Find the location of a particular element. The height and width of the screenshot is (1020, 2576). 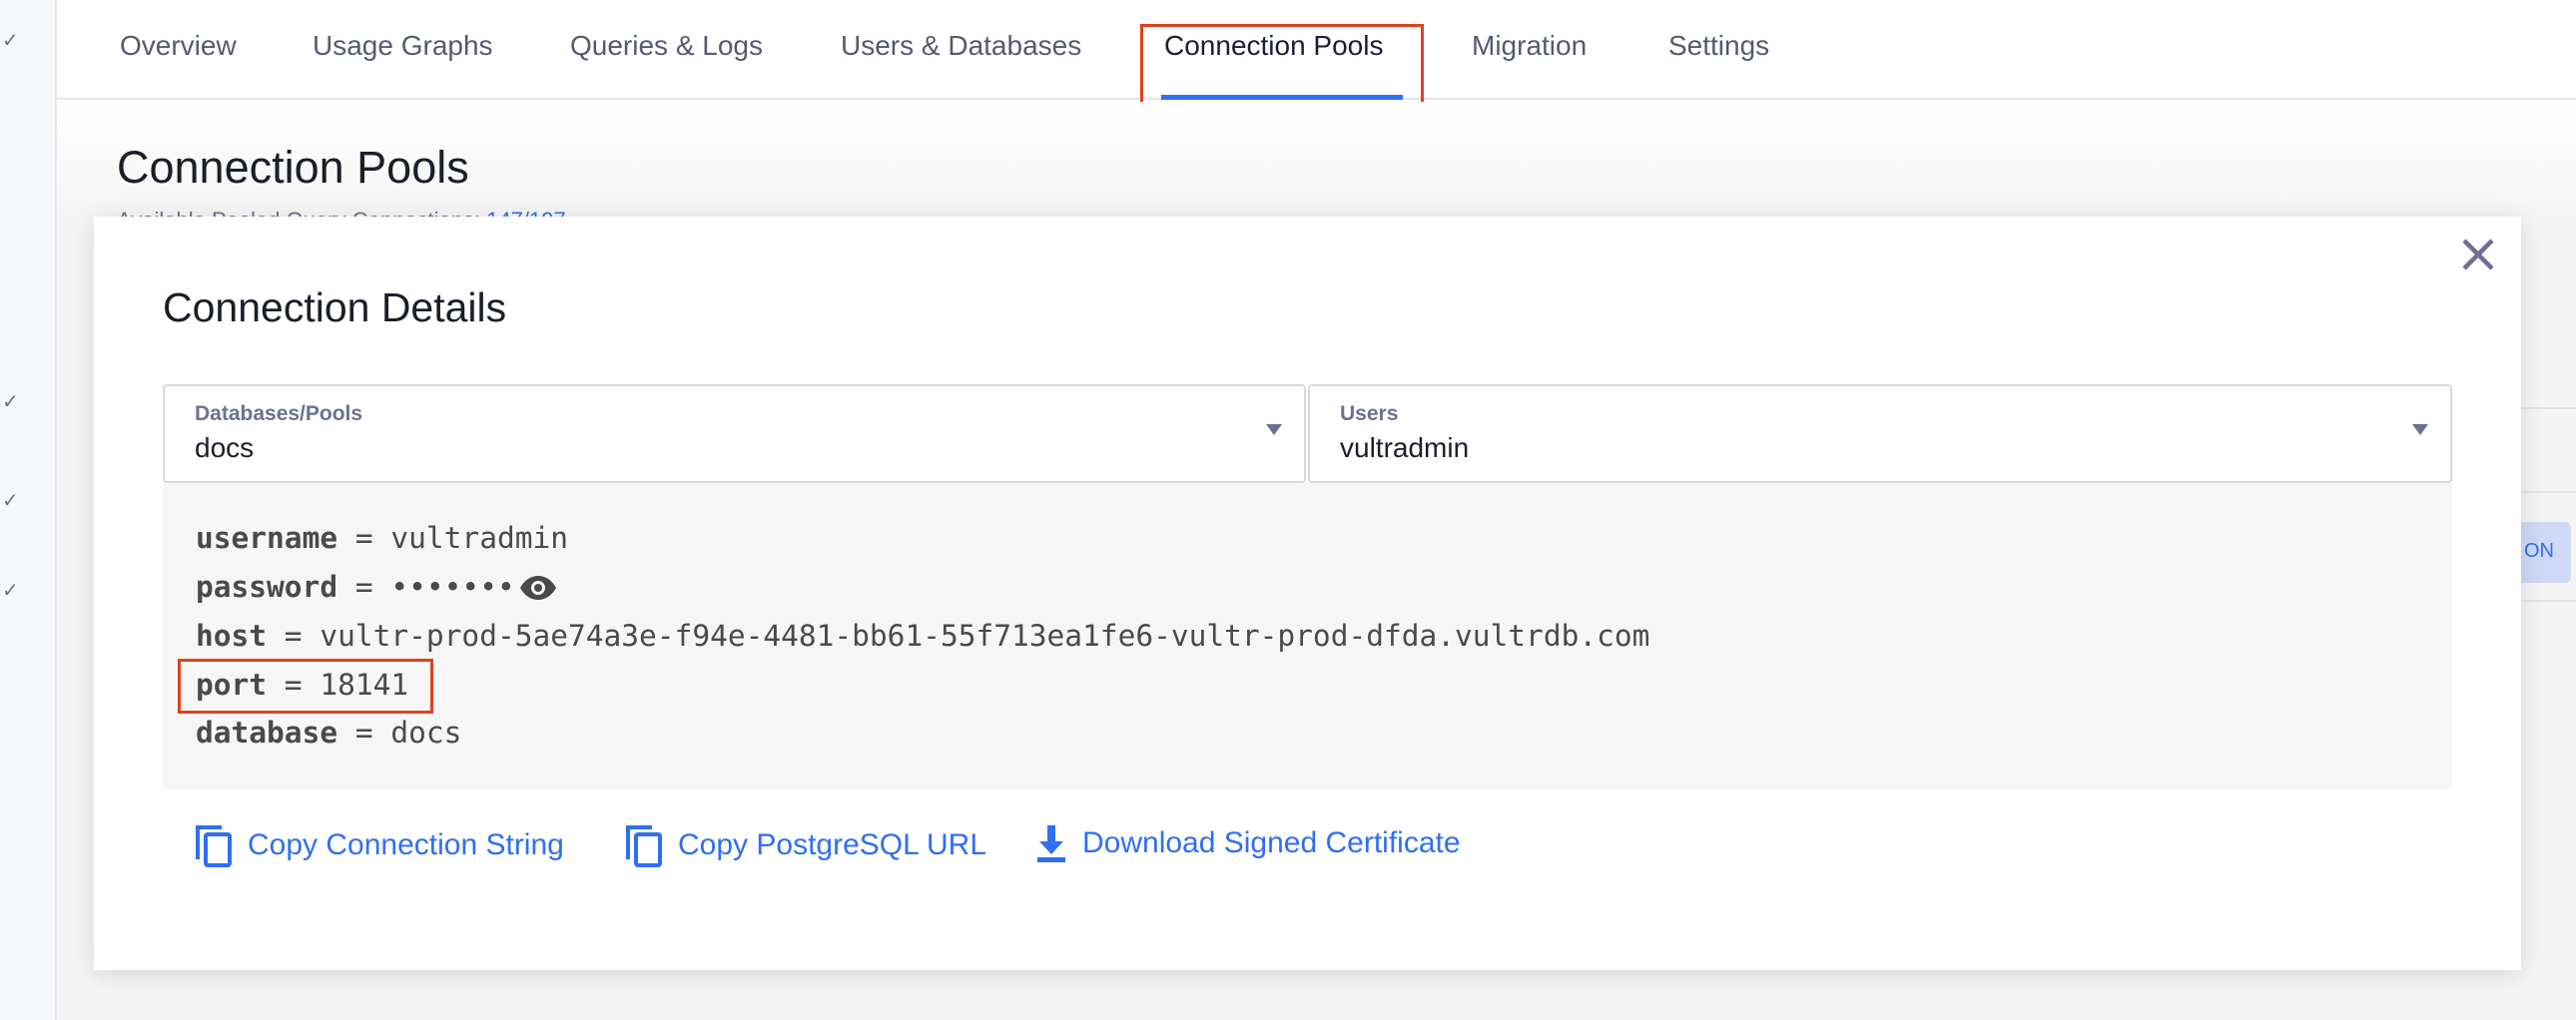

detail-database: database = docs is located at coordinates (329, 733).